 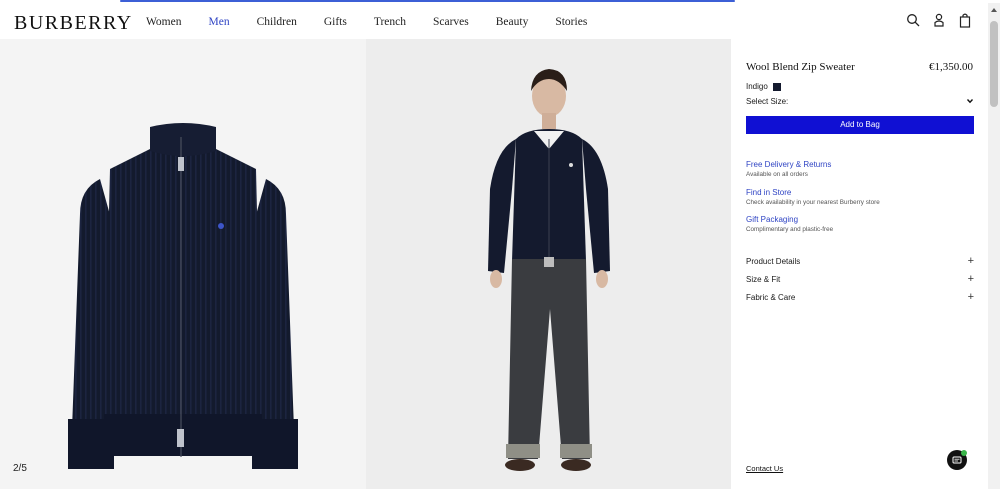 What do you see at coordinates (757, 86) in the screenshot?
I see `color-label: Indigo` at bounding box center [757, 86].